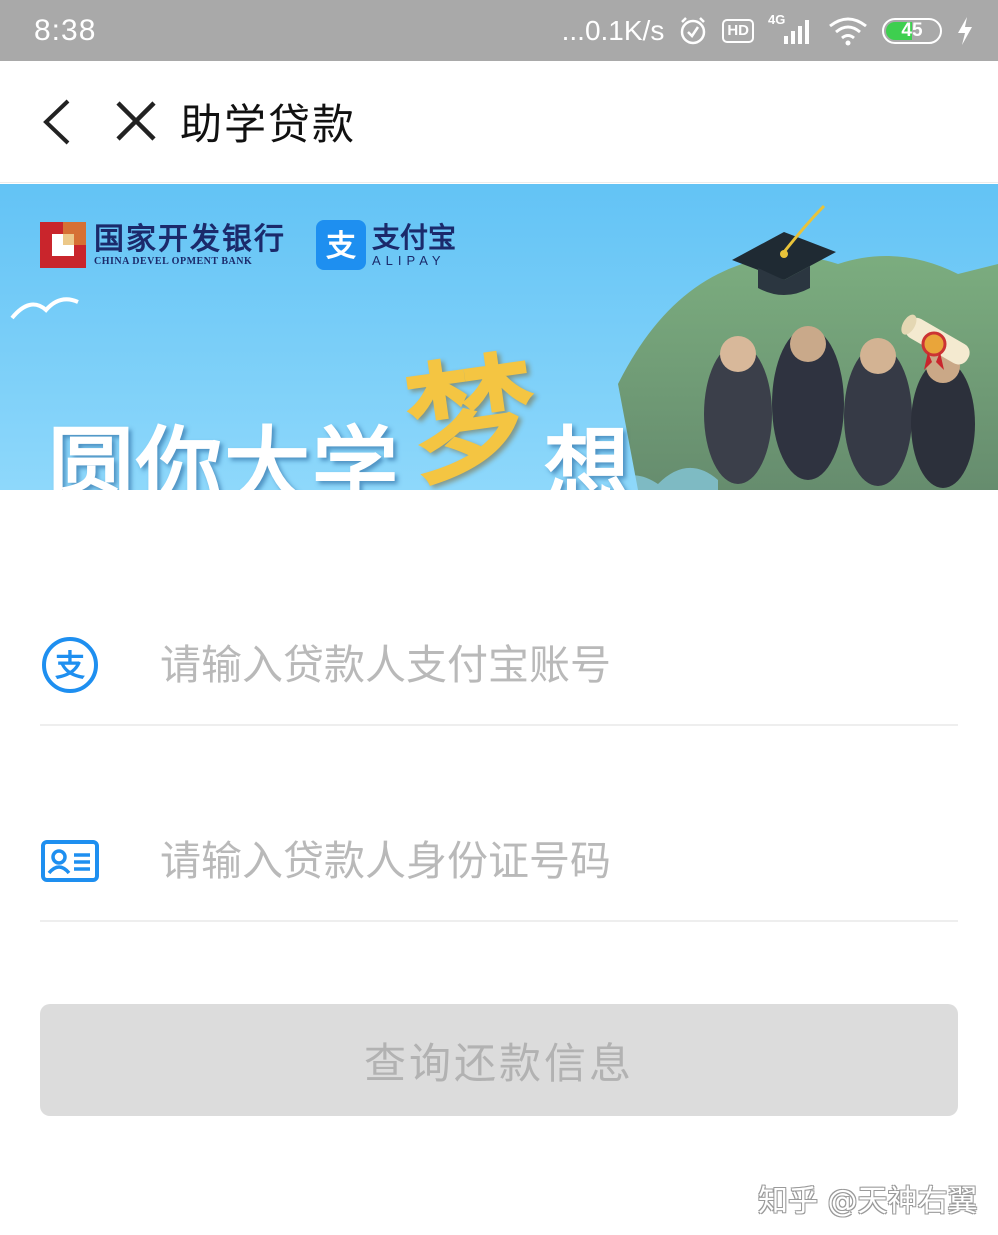 The height and width of the screenshot is (1235, 998). Describe the element at coordinates (588, 453) in the screenshot. I see `slogan-part2: 想` at that location.